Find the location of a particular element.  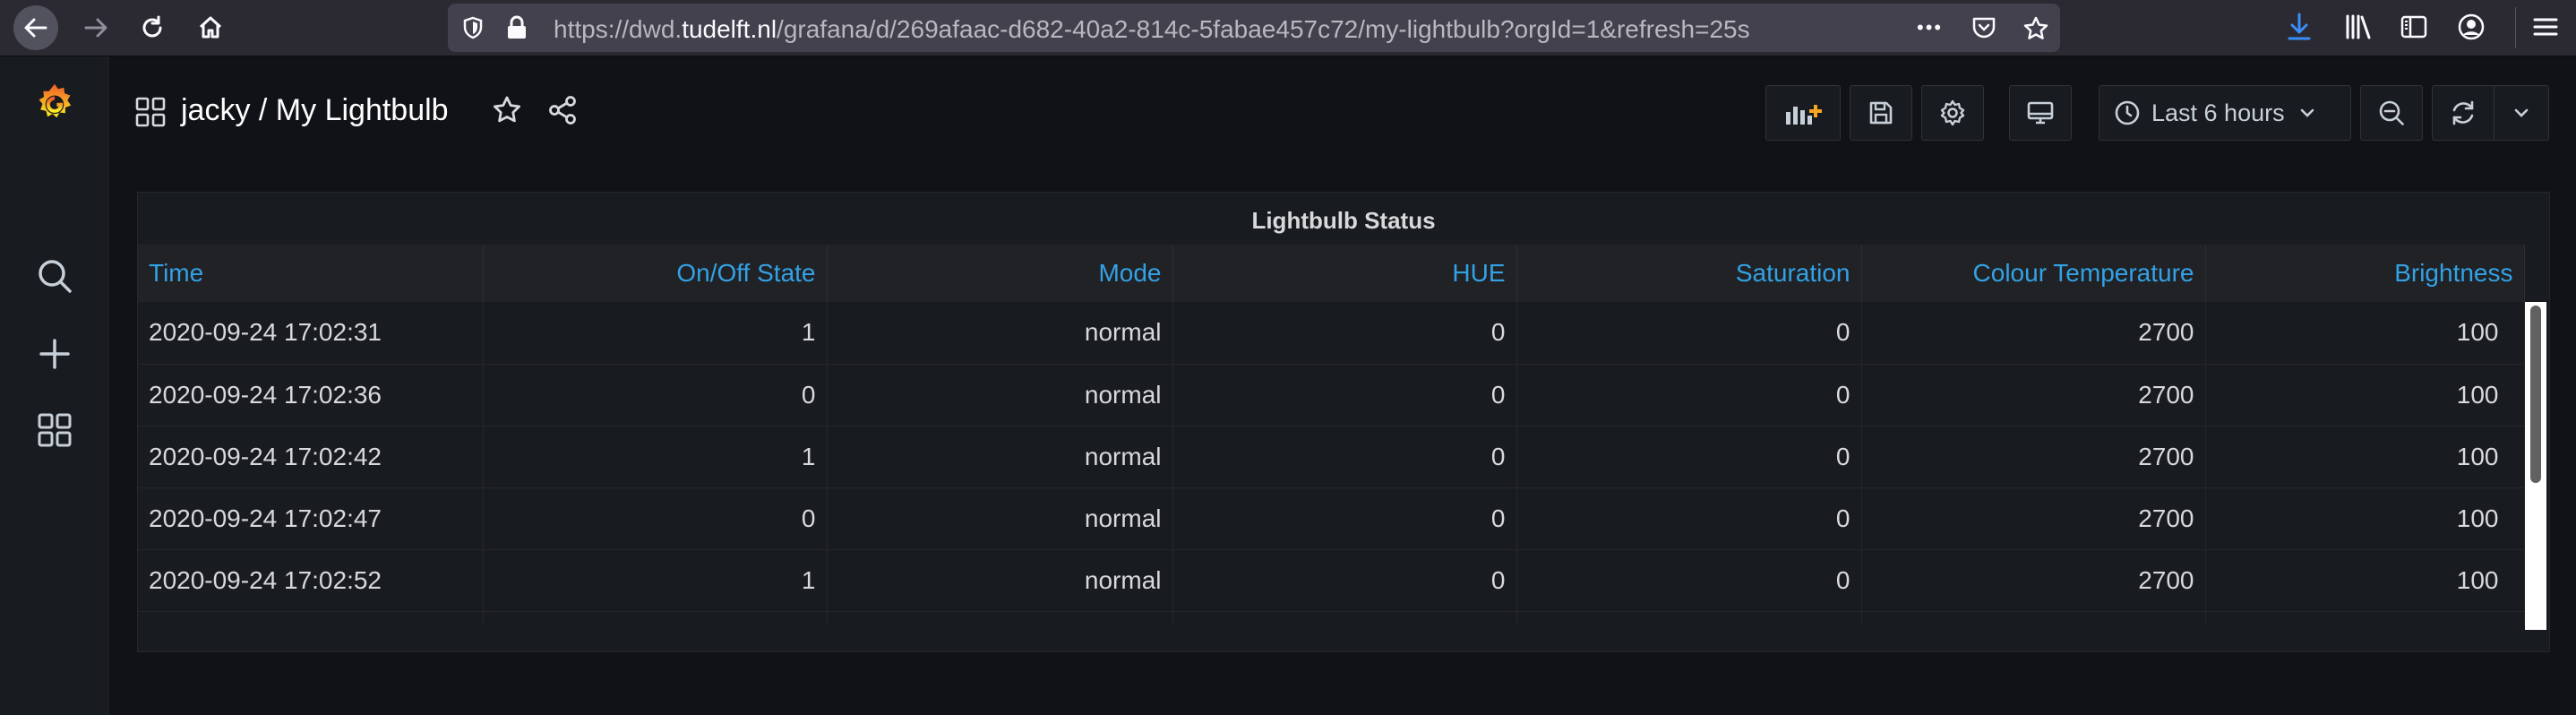

url-prefix: https://dwd. is located at coordinates (618, 29).